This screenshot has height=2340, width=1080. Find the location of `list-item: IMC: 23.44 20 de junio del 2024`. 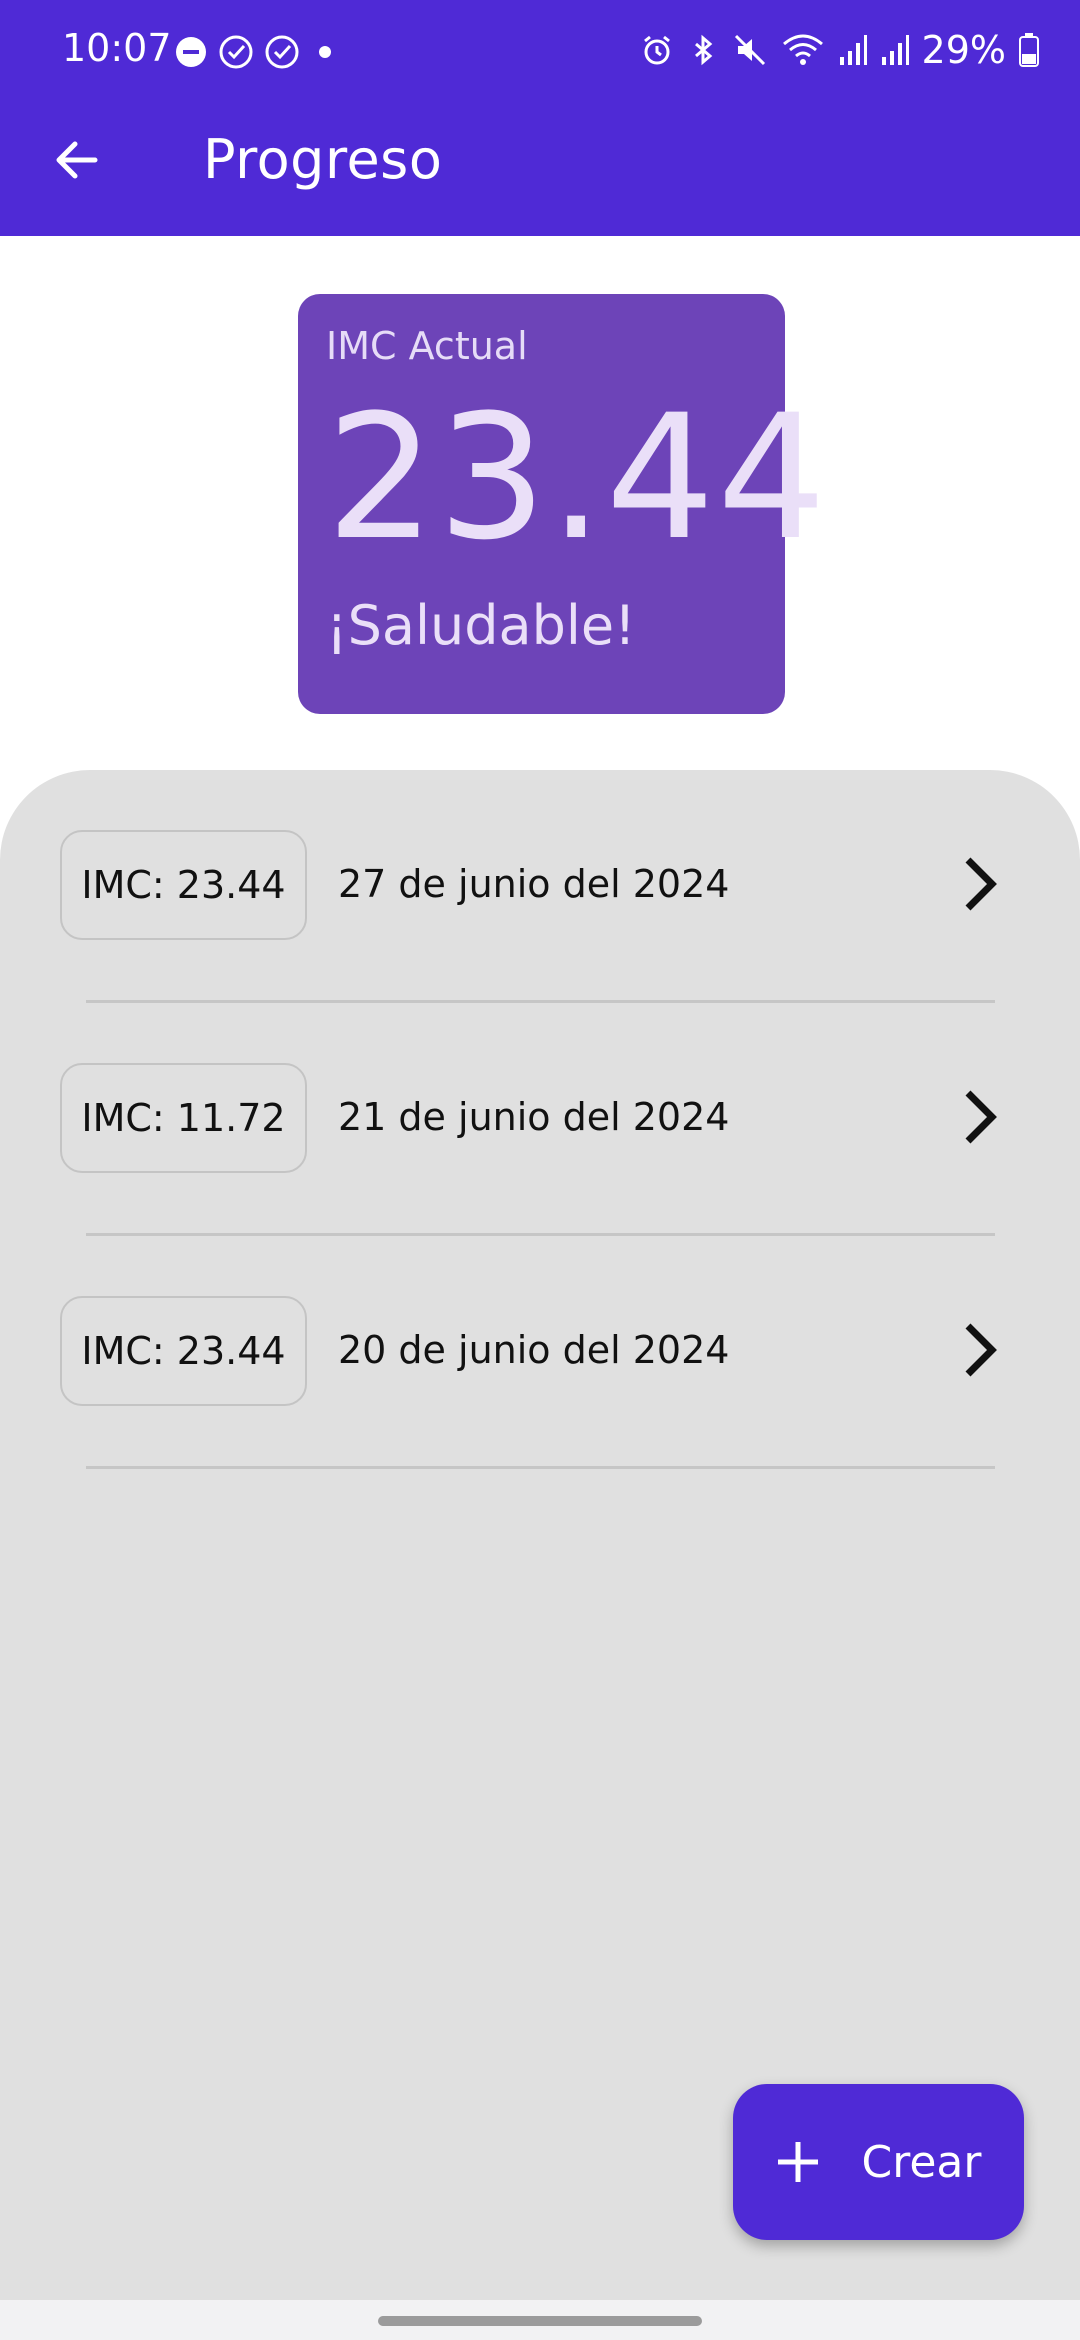

list-item: IMC: 23.44 20 de junio del 2024 is located at coordinates (540, 1352).